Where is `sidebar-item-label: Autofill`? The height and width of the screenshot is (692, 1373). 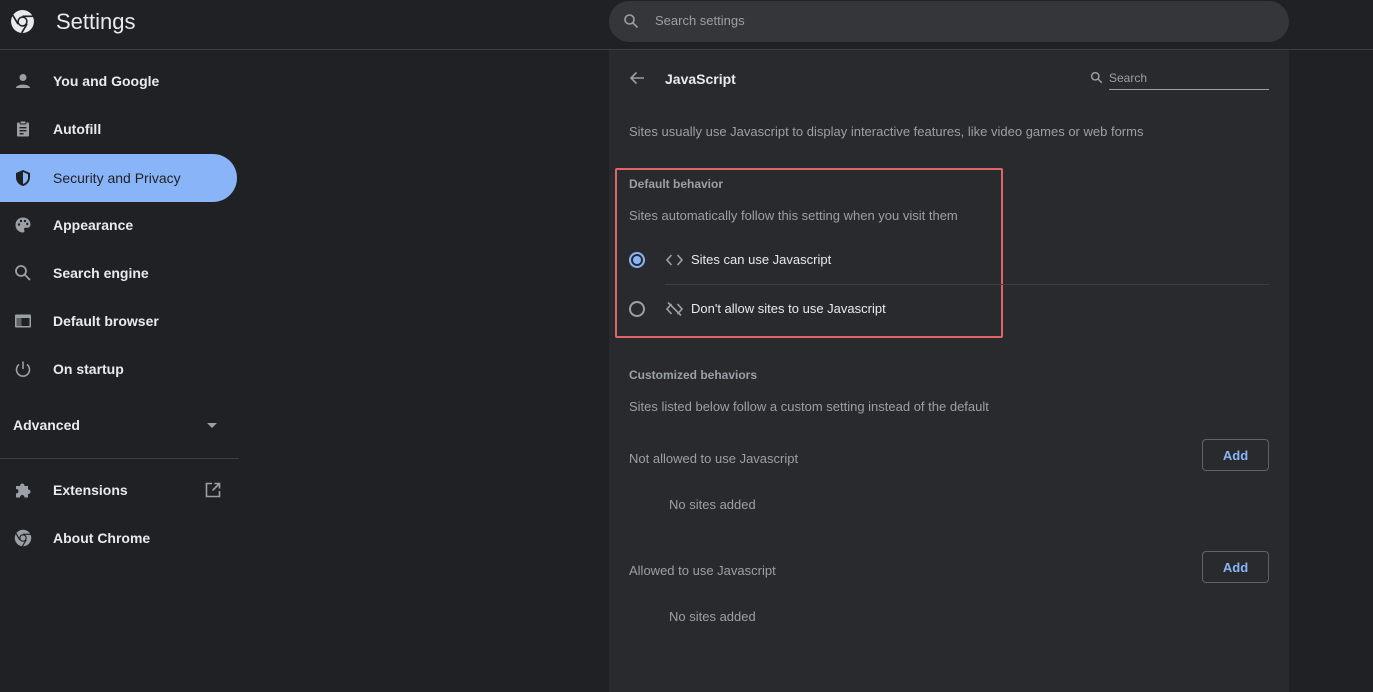 sidebar-item-label: Autofill is located at coordinates (77, 129).